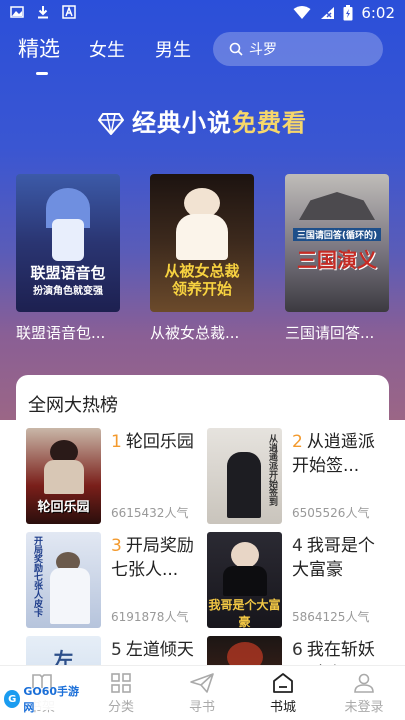 The height and width of the screenshot is (720, 405). Describe the element at coordinates (302, 12) in the screenshot. I see `wifi-icon` at that location.